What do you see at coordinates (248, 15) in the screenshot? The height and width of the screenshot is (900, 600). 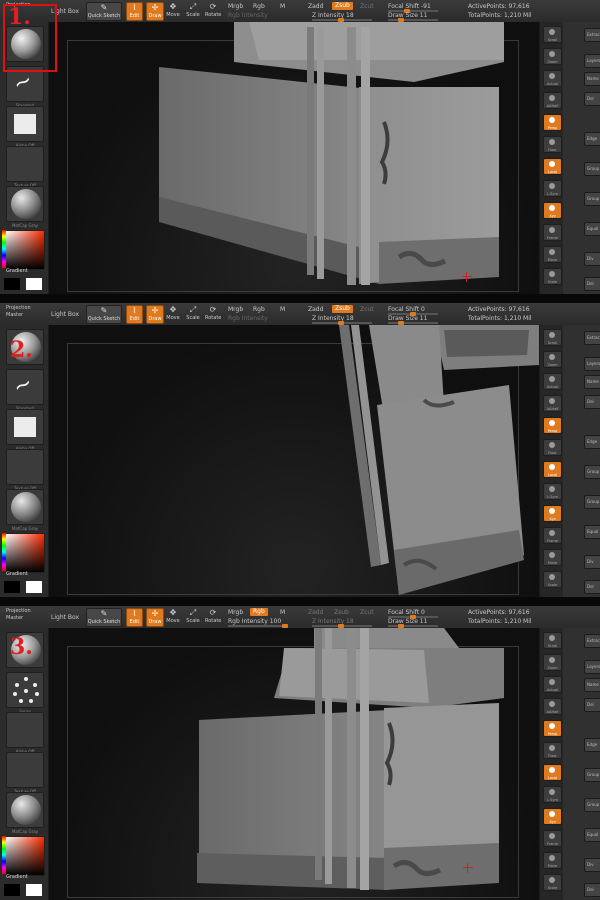 I see `rgb-intensity-slider: Rgb Intensity` at bounding box center [248, 15].